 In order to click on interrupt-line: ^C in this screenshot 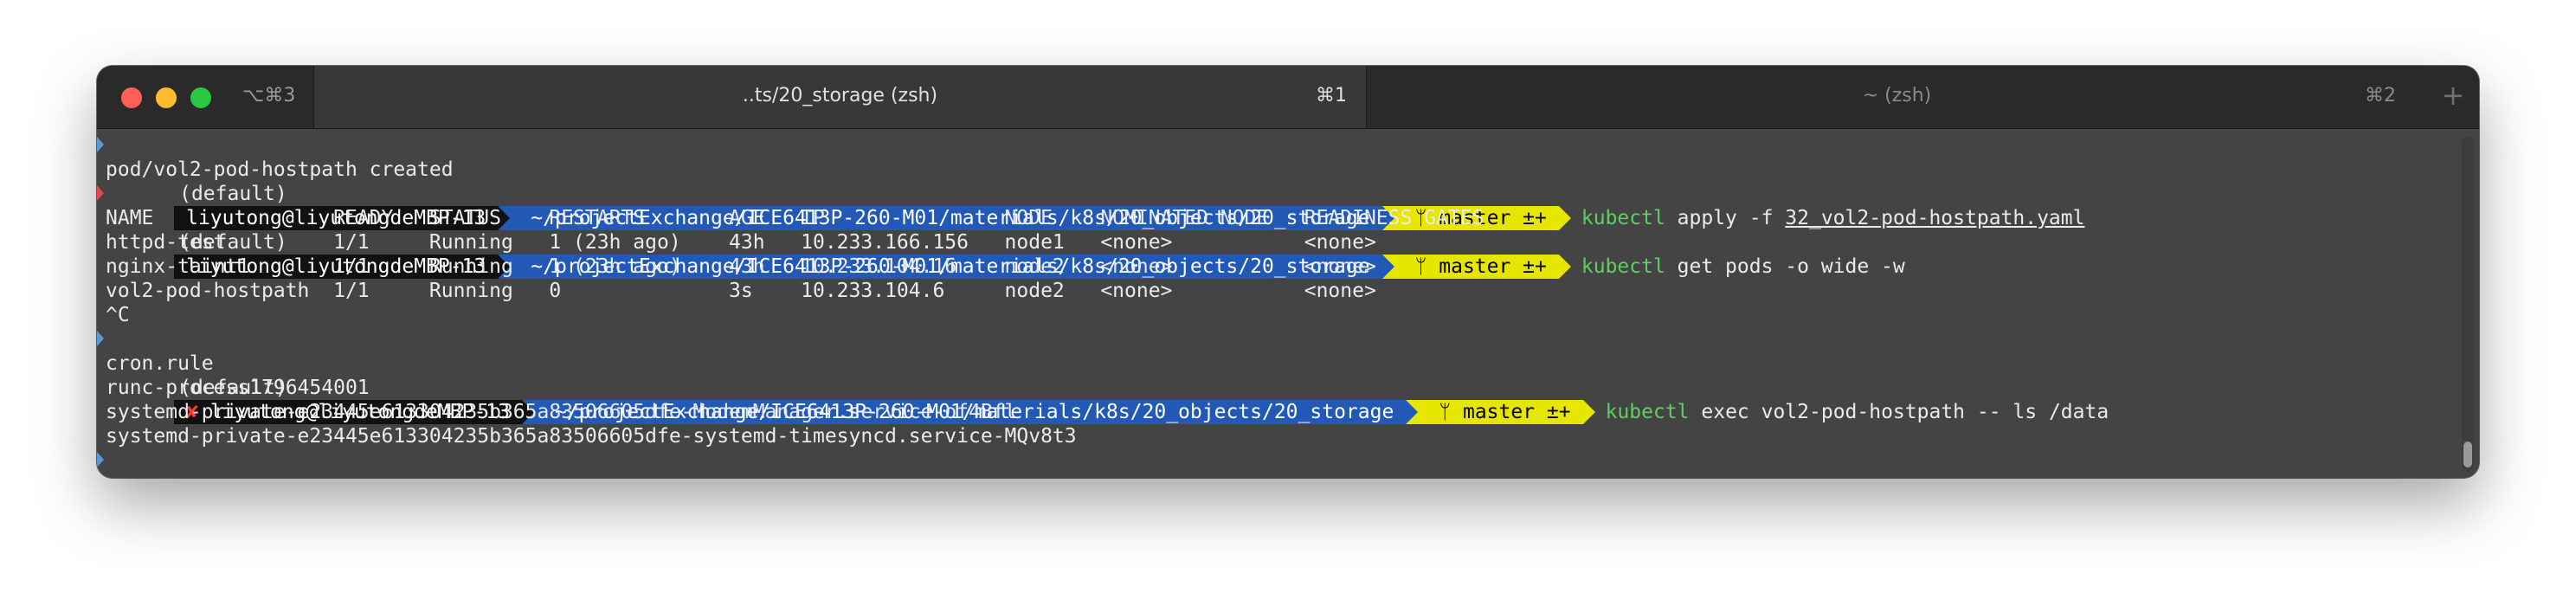, I will do `click(118, 315)`.